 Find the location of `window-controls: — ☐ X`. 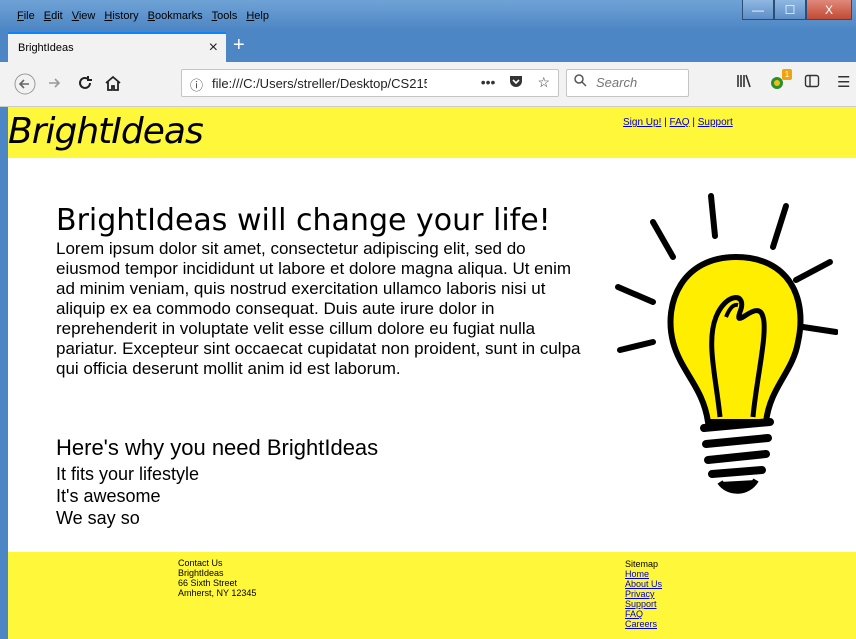

window-controls: — ☐ X is located at coordinates (797, 10).